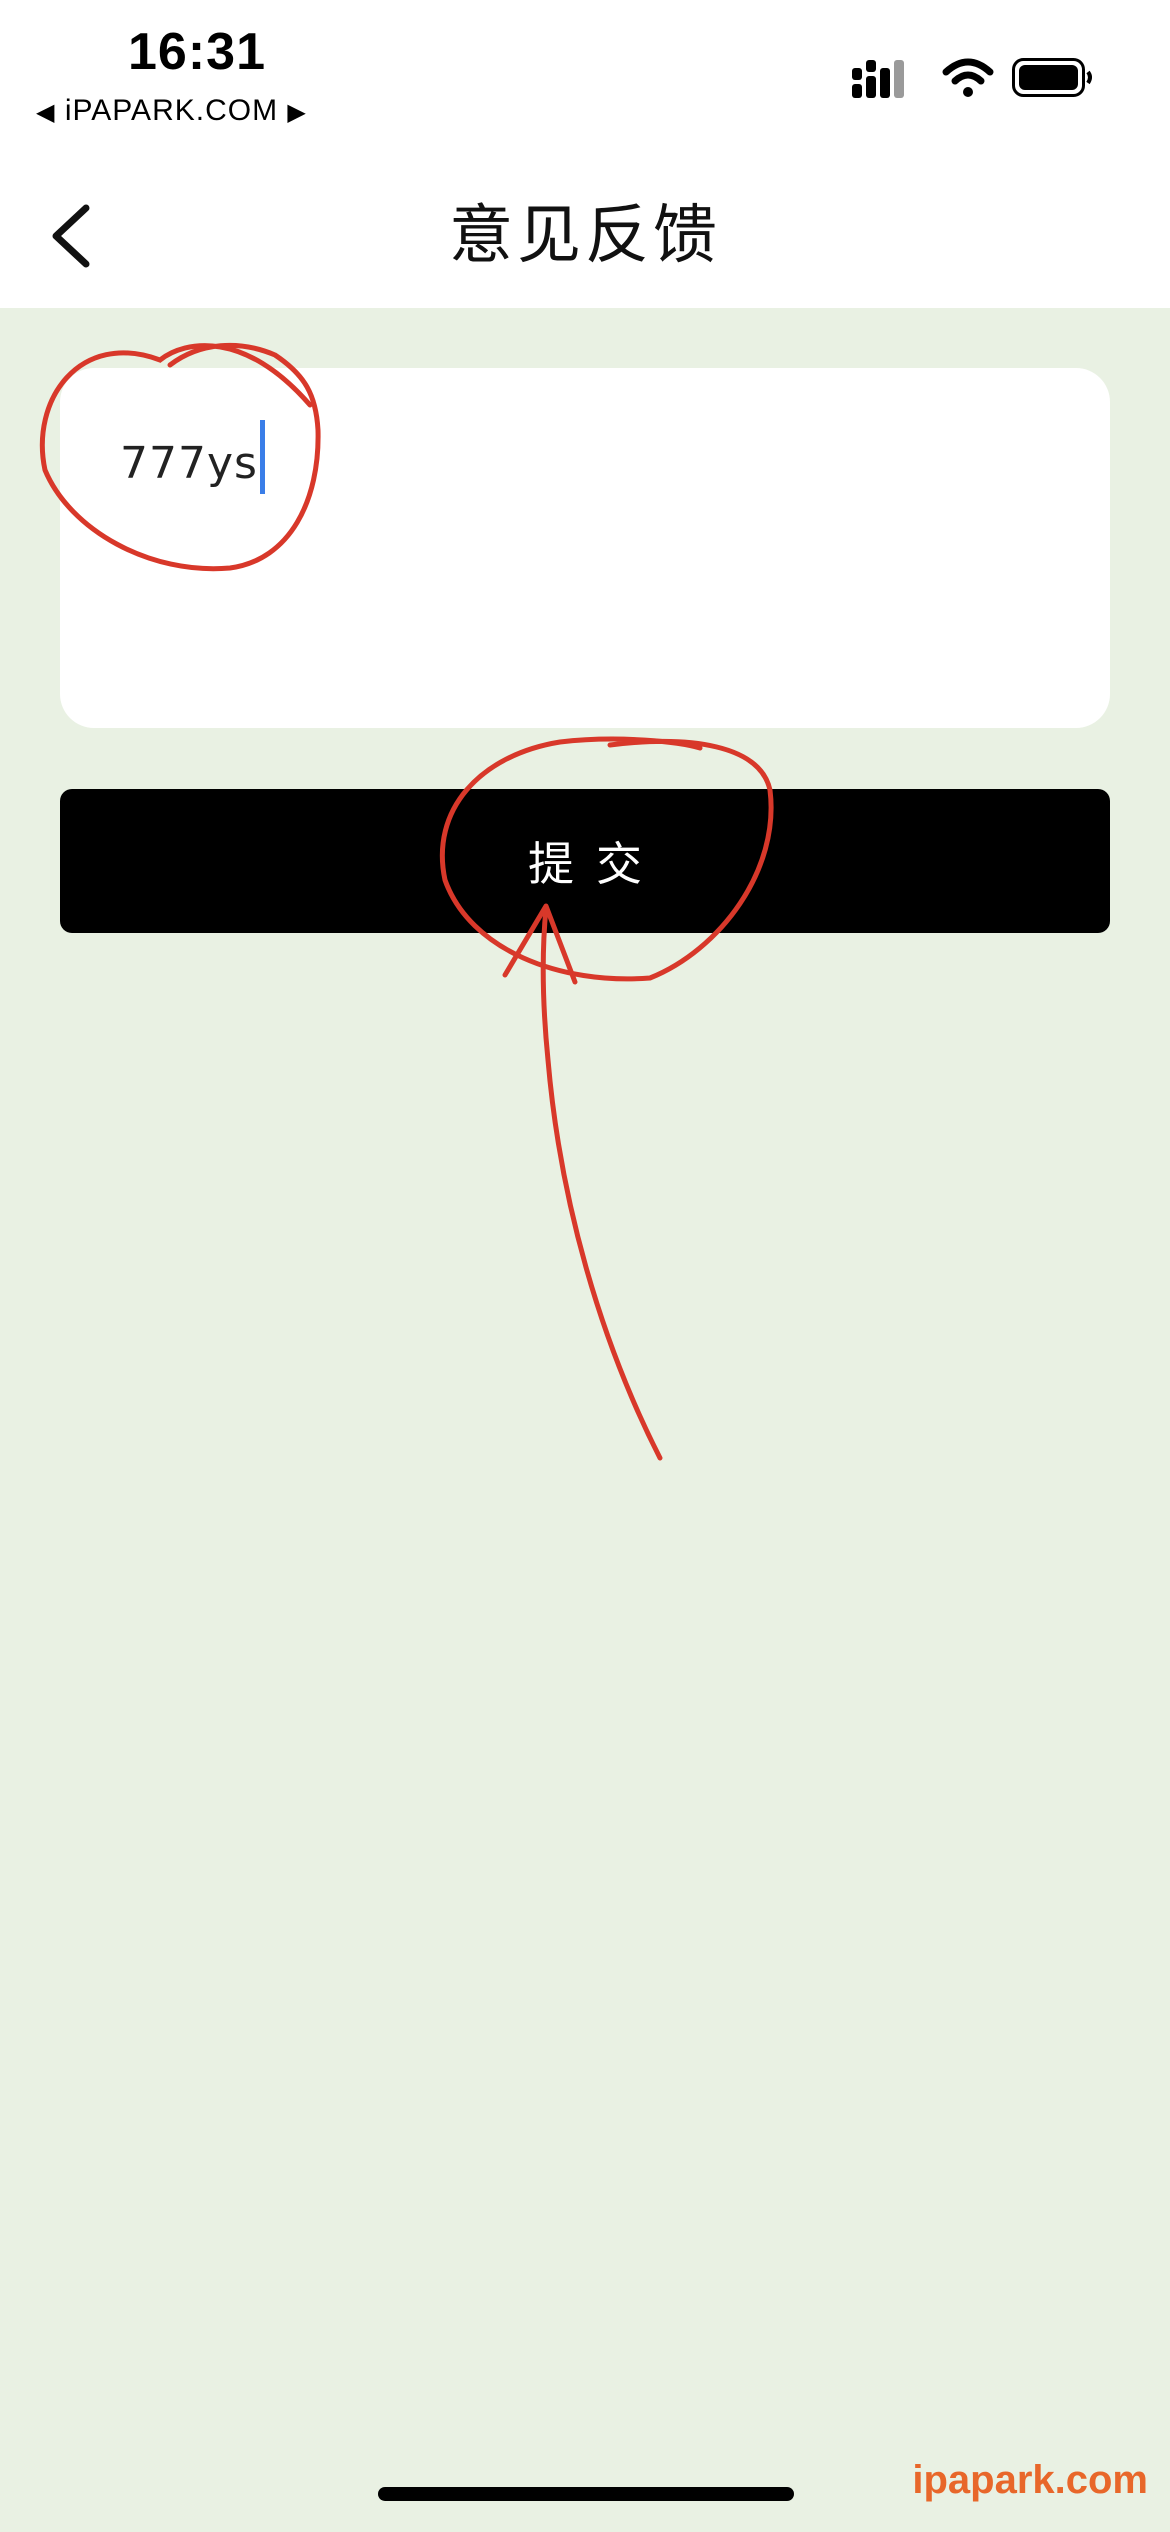  I want to click on navigation-bar: 意见反馈, so click(585, 234).